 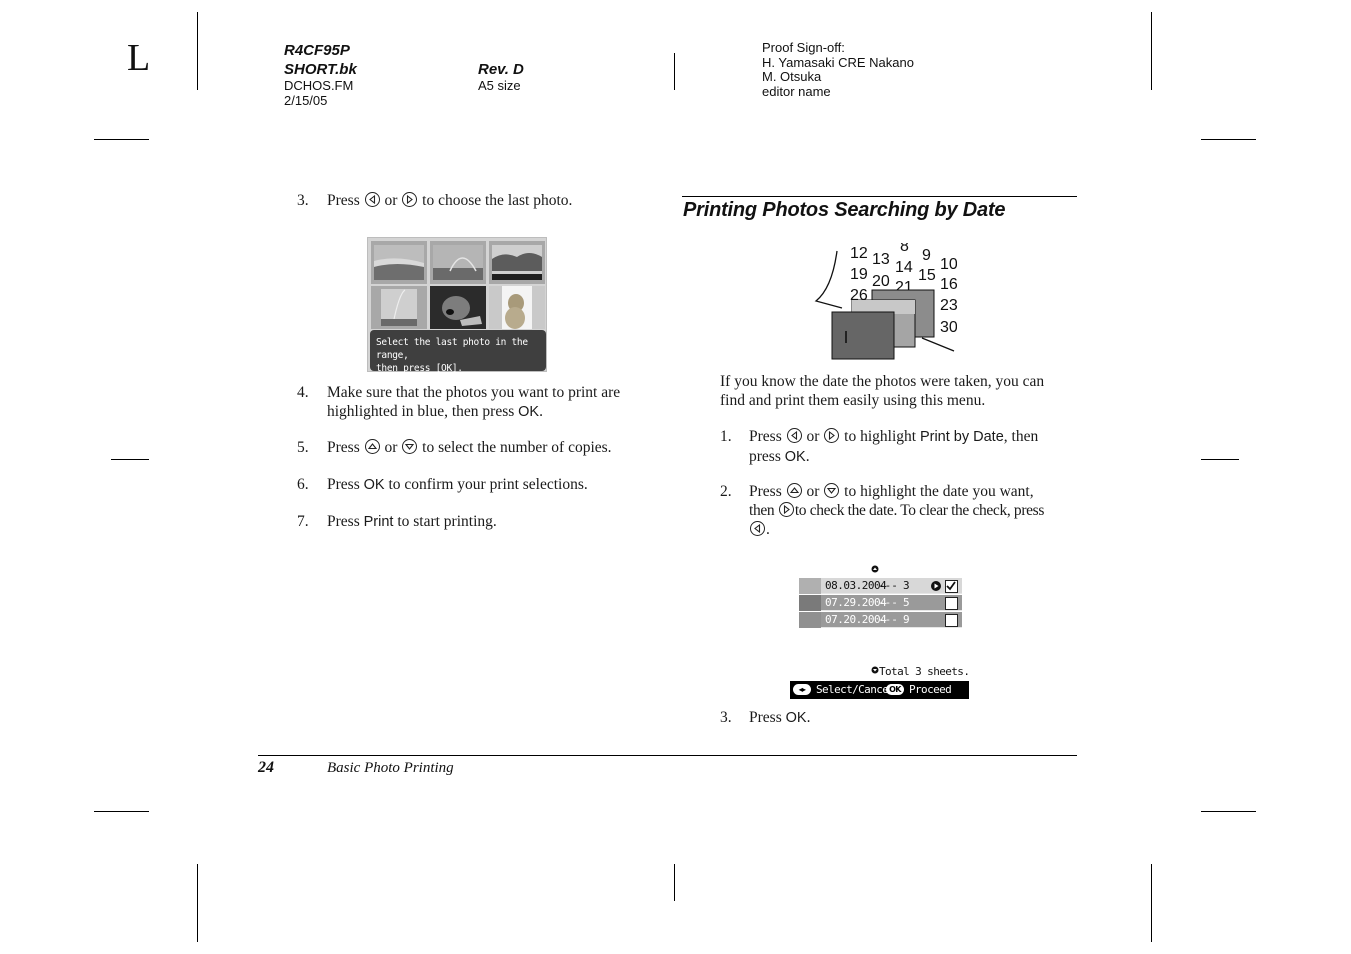 What do you see at coordinates (859, 253) in the screenshot?
I see `calendar-day: 12` at bounding box center [859, 253].